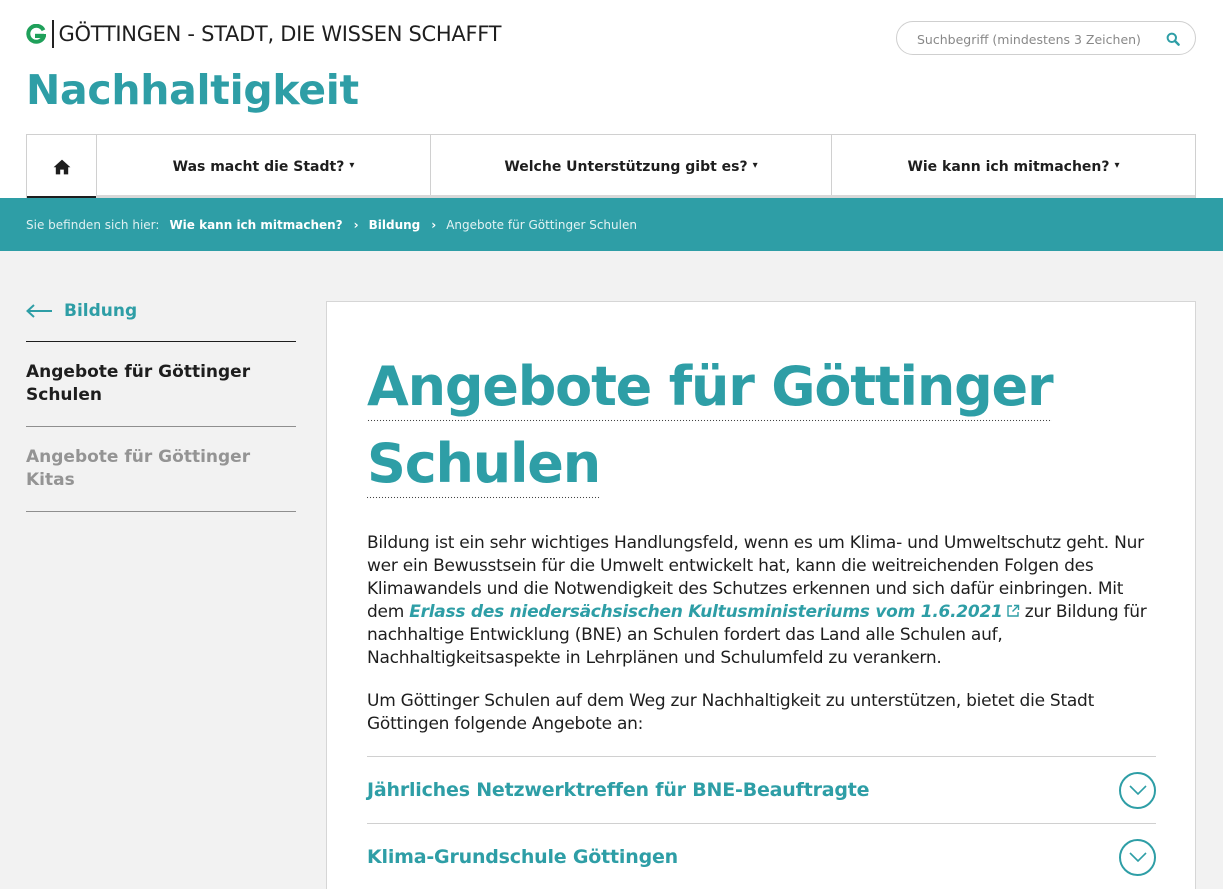  What do you see at coordinates (541, 224) in the screenshot?
I see `breadcrumb-current: Angebote für Göttinger Schulen` at bounding box center [541, 224].